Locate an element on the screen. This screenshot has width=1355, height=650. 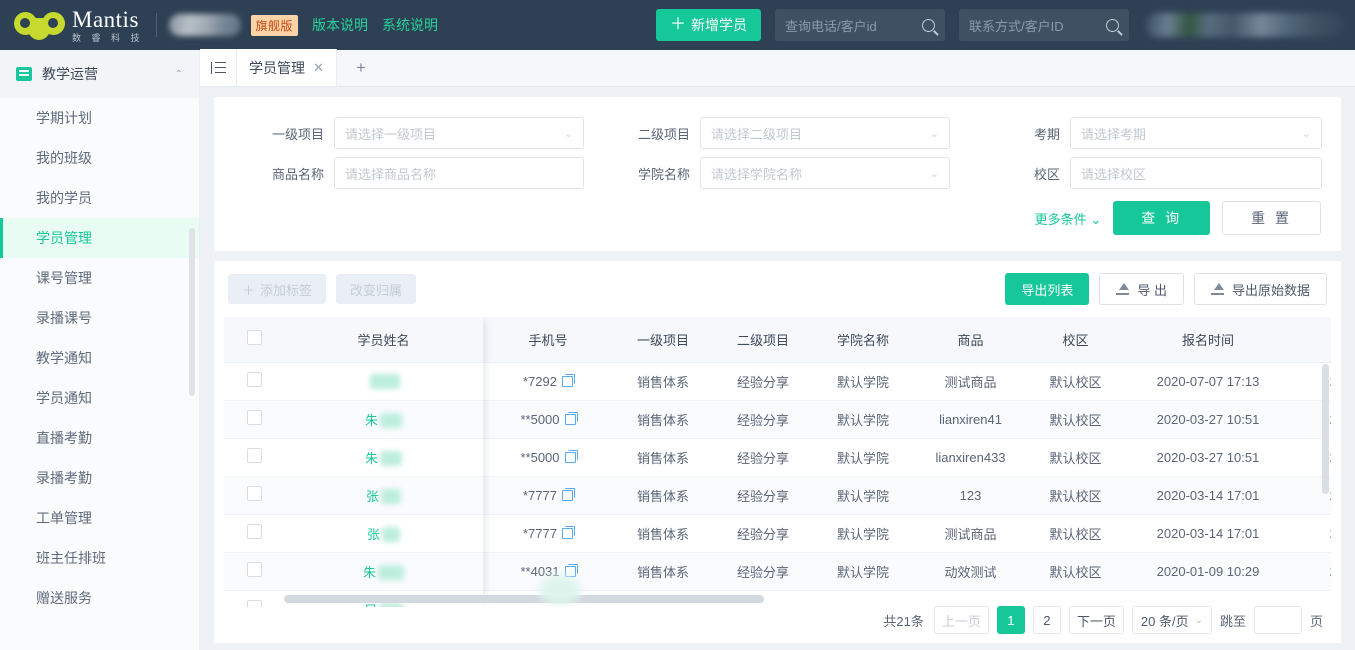
add-student-button: ＋ 新增学员 is located at coordinates (708, 25).